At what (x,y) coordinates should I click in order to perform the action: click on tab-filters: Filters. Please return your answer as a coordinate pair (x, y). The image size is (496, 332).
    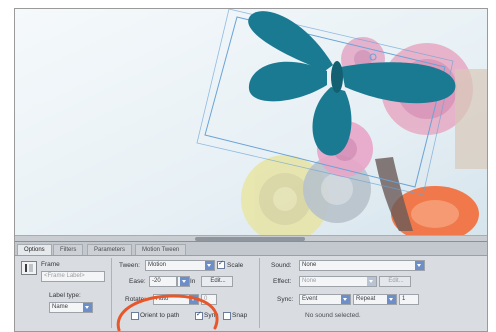
    Looking at the image, I should click on (68, 249).